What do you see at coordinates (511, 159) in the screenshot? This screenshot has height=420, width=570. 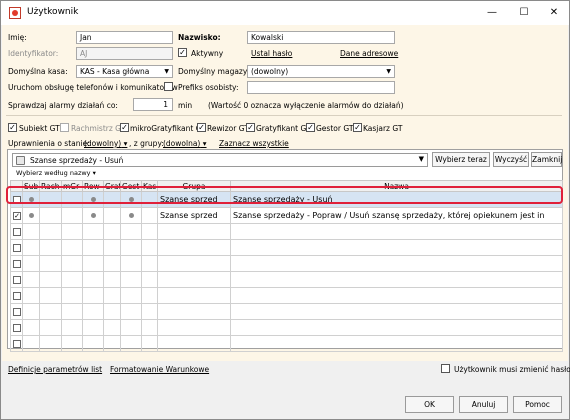 I see `wyczysc-button: Wyczyść` at bounding box center [511, 159].